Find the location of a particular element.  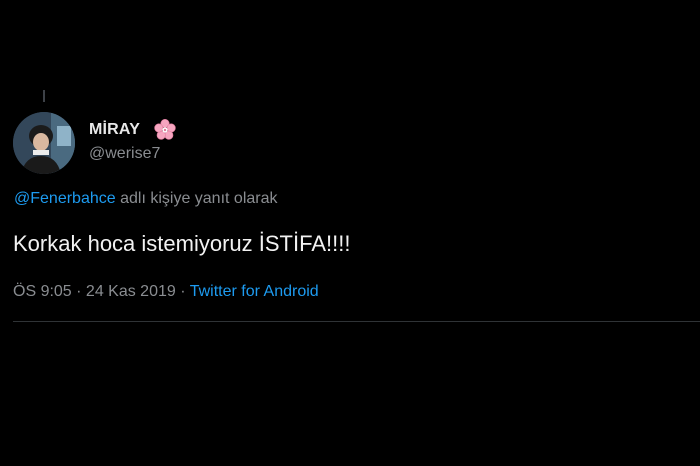

tweet-source-link: Twitter for Android is located at coordinates (254, 291).